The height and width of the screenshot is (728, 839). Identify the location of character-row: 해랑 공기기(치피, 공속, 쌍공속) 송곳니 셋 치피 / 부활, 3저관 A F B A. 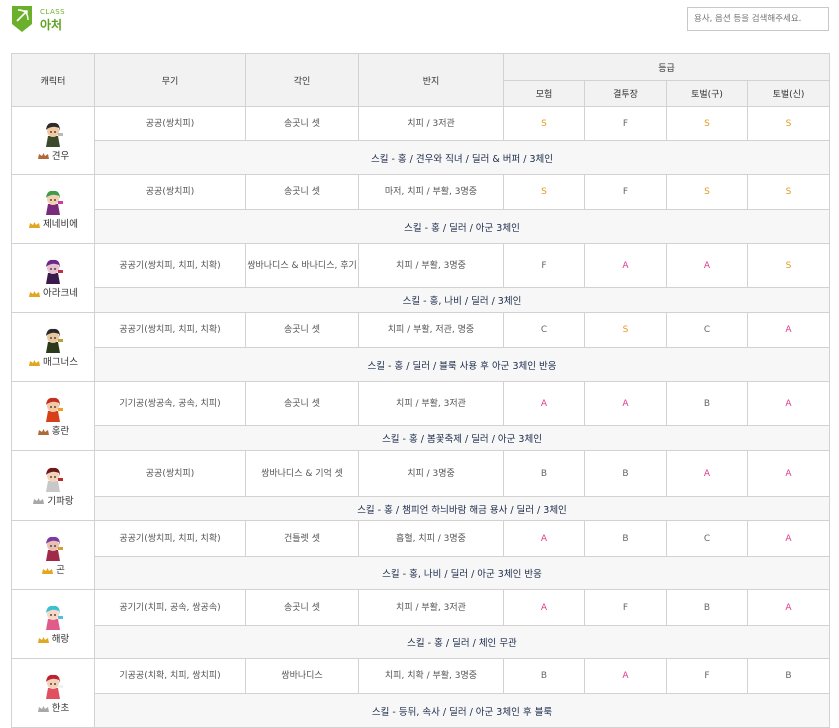
(420, 624).